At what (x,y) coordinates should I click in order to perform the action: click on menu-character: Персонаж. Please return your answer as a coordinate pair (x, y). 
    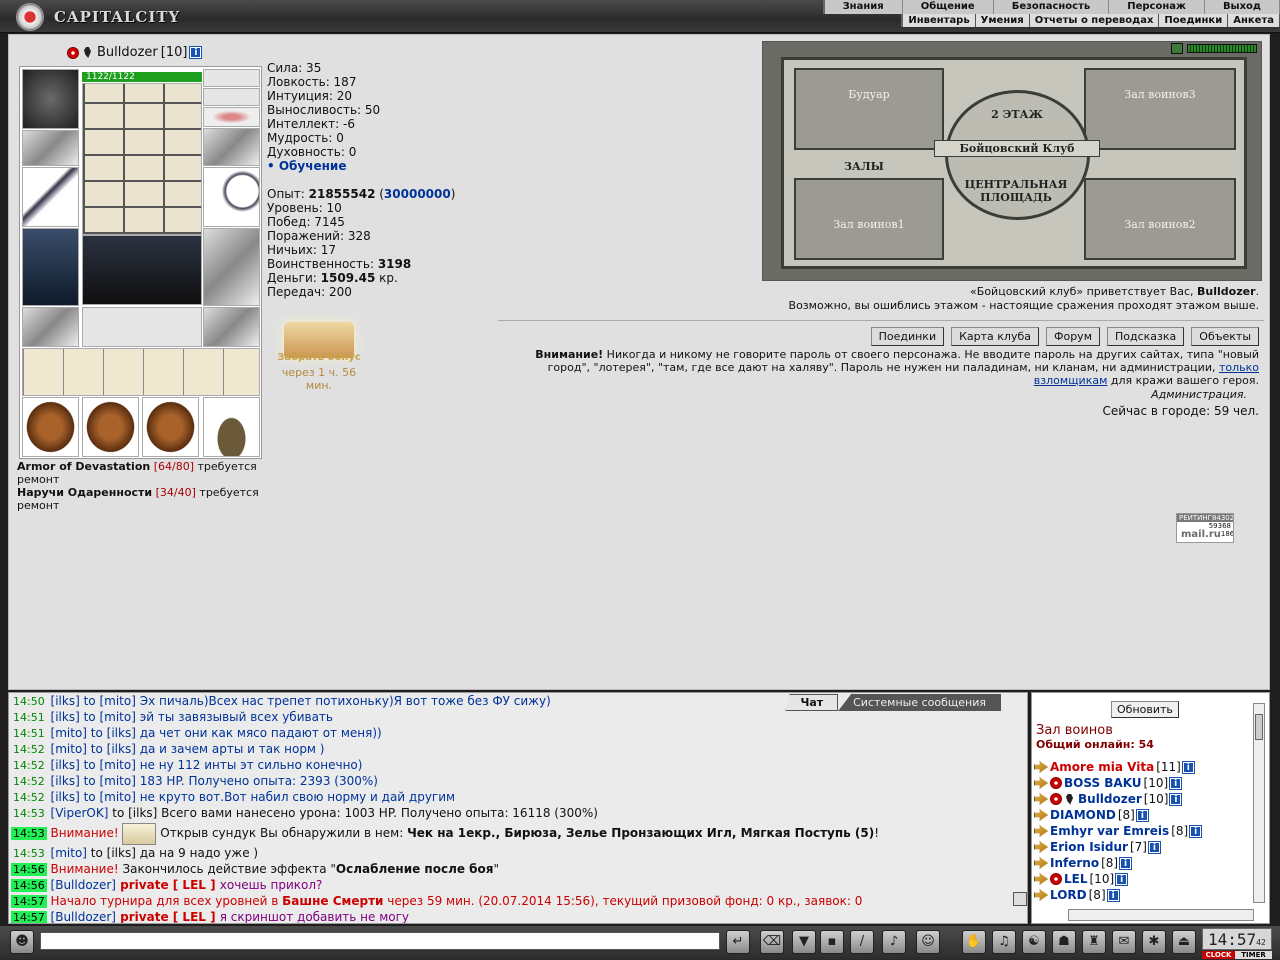
    Looking at the image, I should click on (1157, 7).